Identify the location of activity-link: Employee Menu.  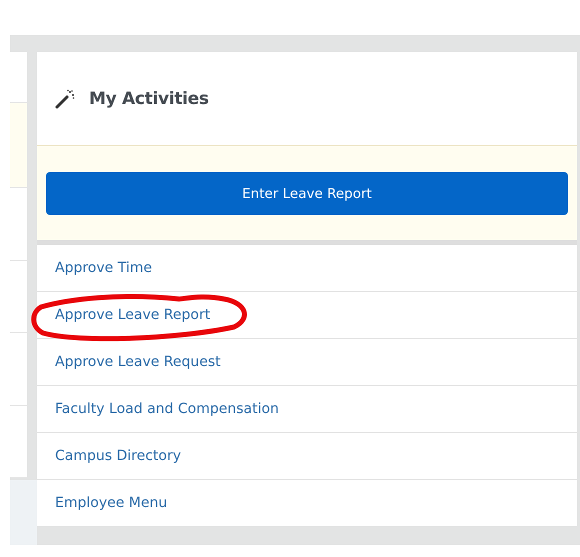
(111, 503).